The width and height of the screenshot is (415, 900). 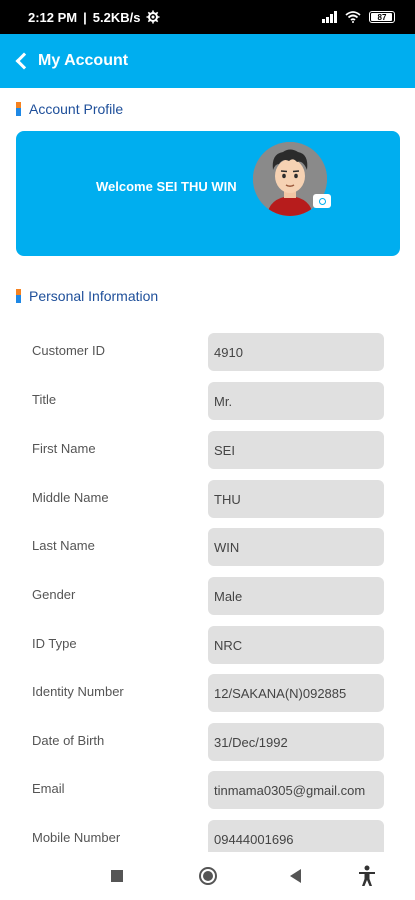 I want to click on field-last-name: Last Name WIN, so click(x=207, y=547).